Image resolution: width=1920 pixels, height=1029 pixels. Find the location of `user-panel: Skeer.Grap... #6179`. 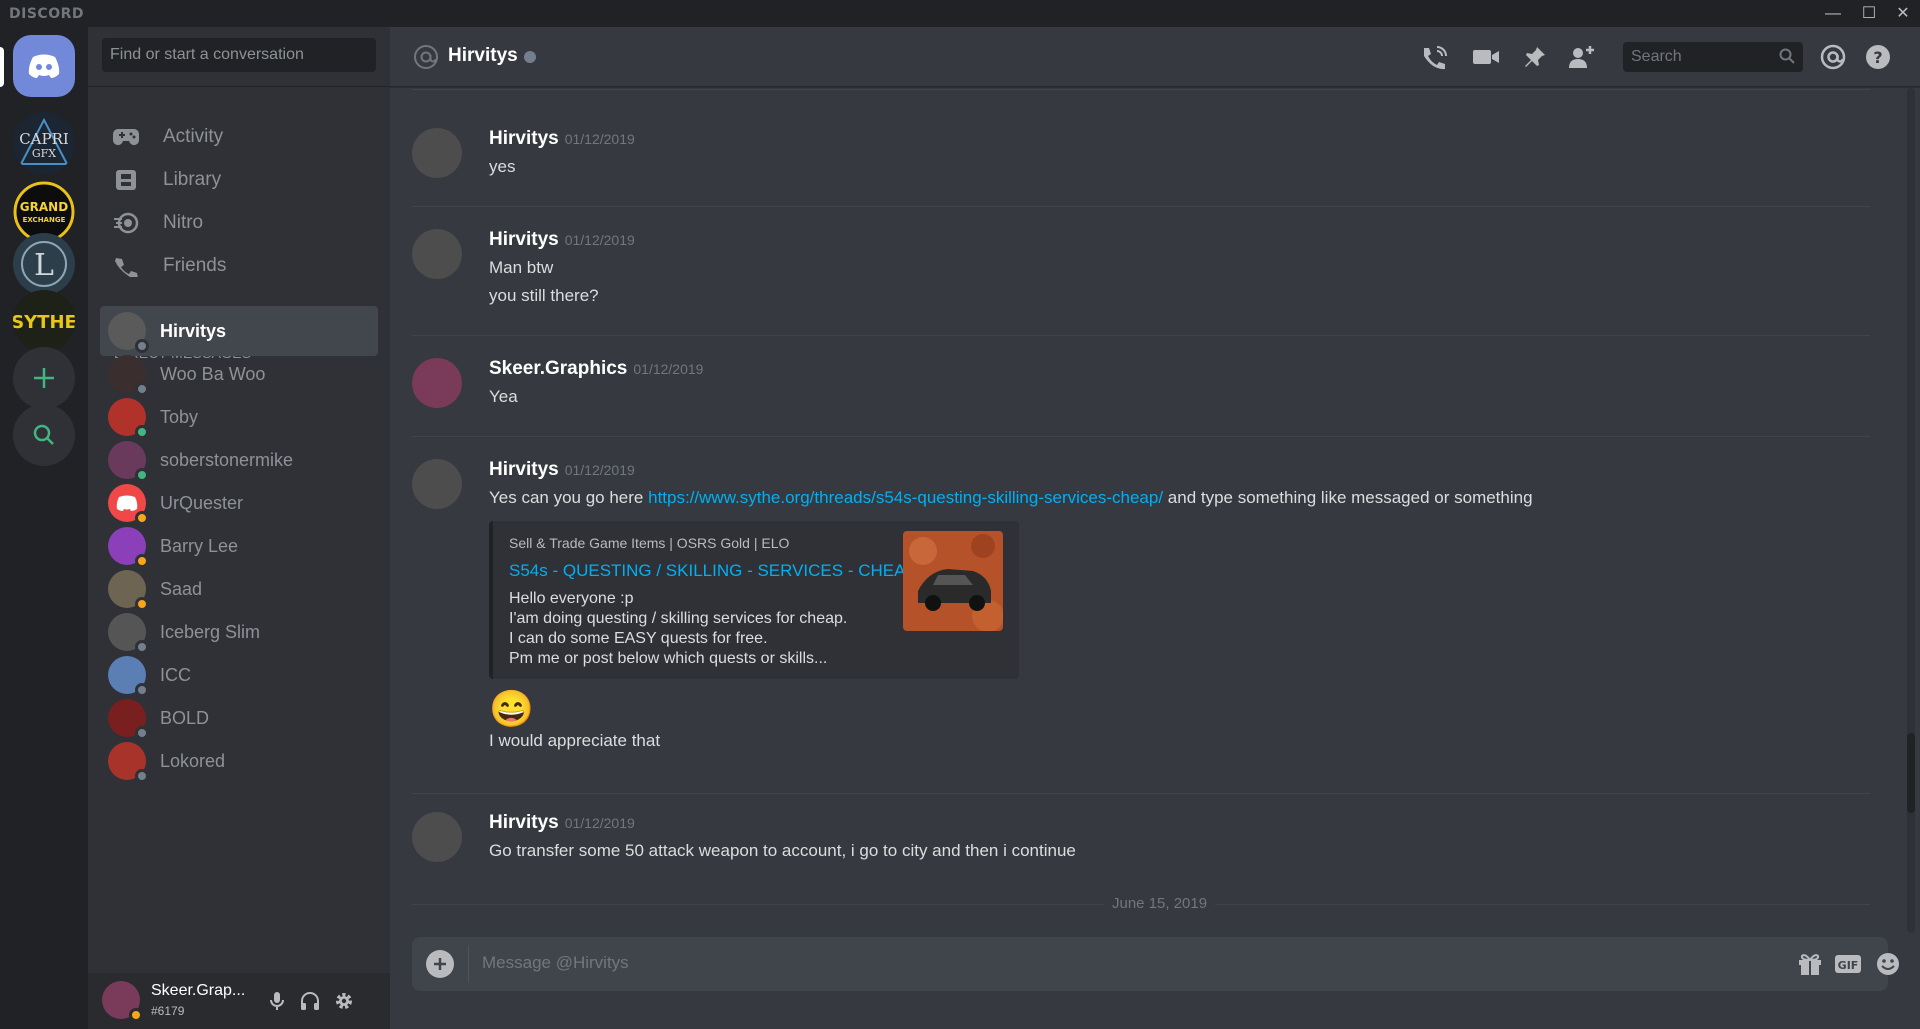

user-panel: Skeer.Grap... #6179 is located at coordinates (239, 1001).